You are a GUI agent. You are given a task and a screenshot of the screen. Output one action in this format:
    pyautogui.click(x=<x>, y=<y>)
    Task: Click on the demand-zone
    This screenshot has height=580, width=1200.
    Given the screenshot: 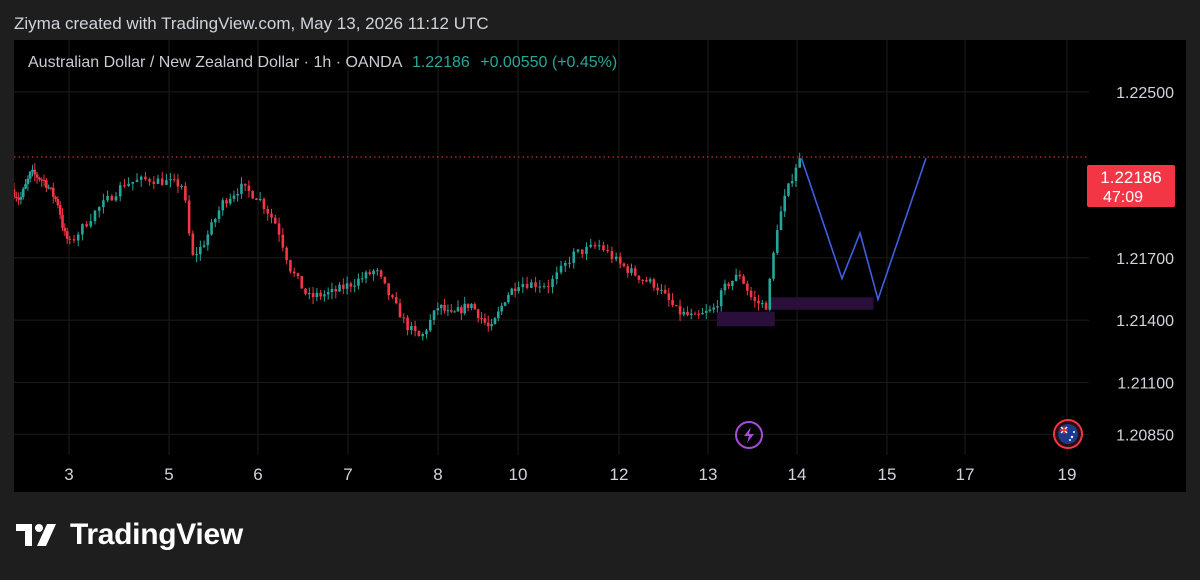 What is the action you would take?
    pyautogui.click(x=745, y=319)
    